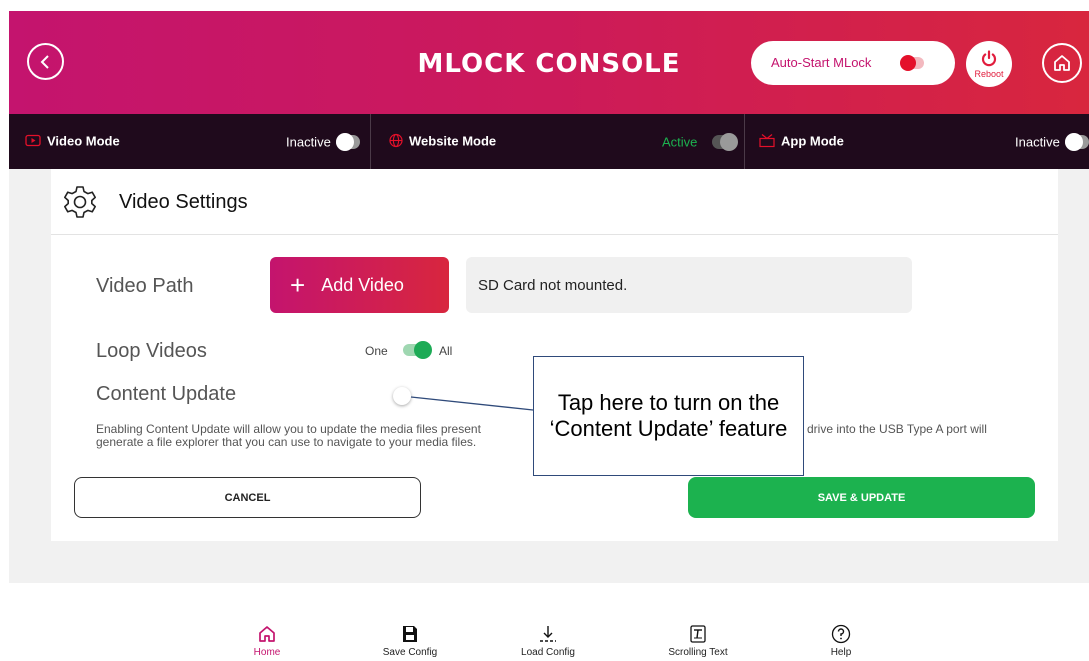  I want to click on mode-app-toggle, so click(1077, 141).